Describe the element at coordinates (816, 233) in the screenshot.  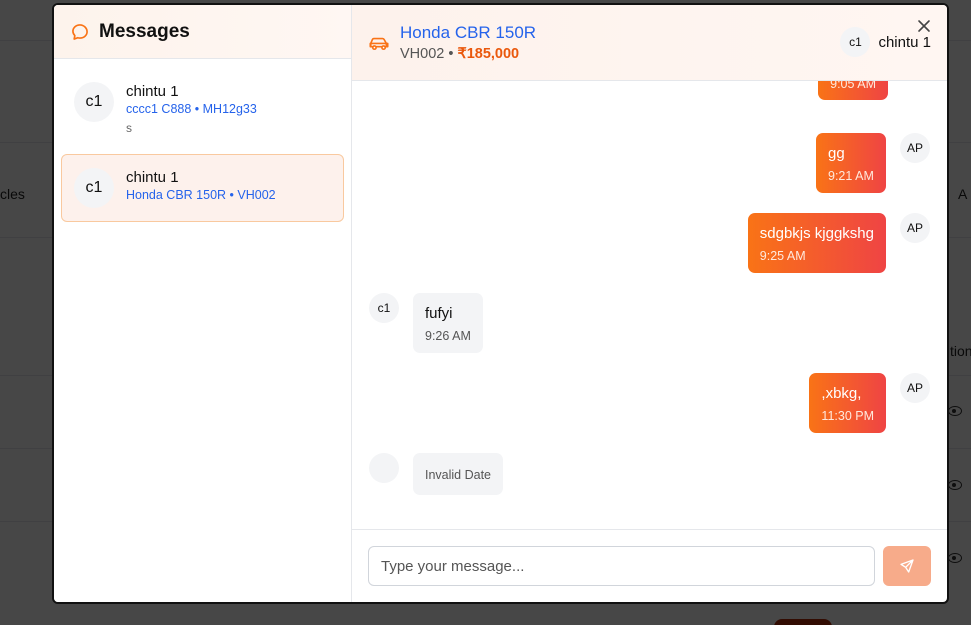
I see `message-text: sdgbkjs kjggkshg` at that location.